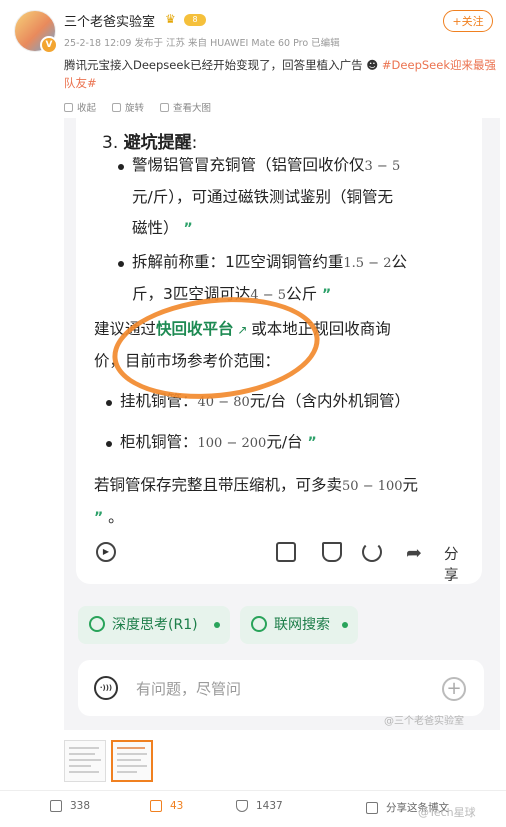 The width and height of the screenshot is (506, 827). Describe the element at coordinates (242, 806) in the screenshot. I see `like-icon` at that location.